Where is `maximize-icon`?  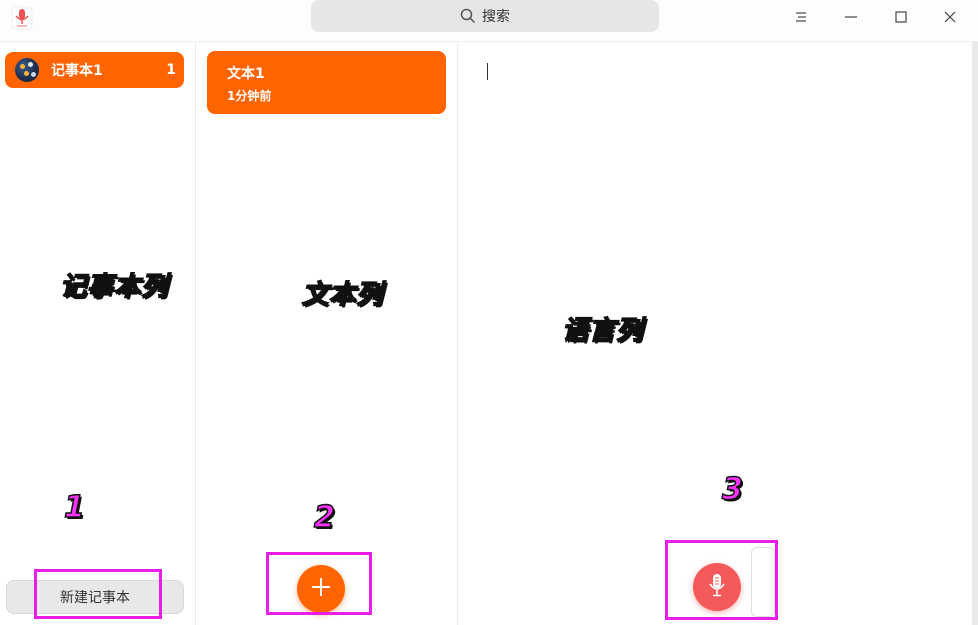 maximize-icon is located at coordinates (901, 17).